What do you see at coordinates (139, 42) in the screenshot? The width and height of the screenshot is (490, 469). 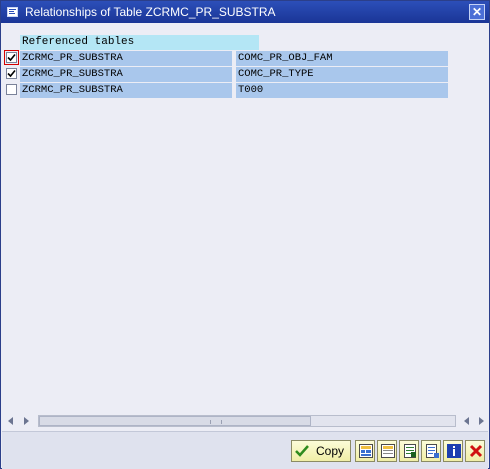 I see `column-header-referenced-tables: Referenced tables` at bounding box center [139, 42].